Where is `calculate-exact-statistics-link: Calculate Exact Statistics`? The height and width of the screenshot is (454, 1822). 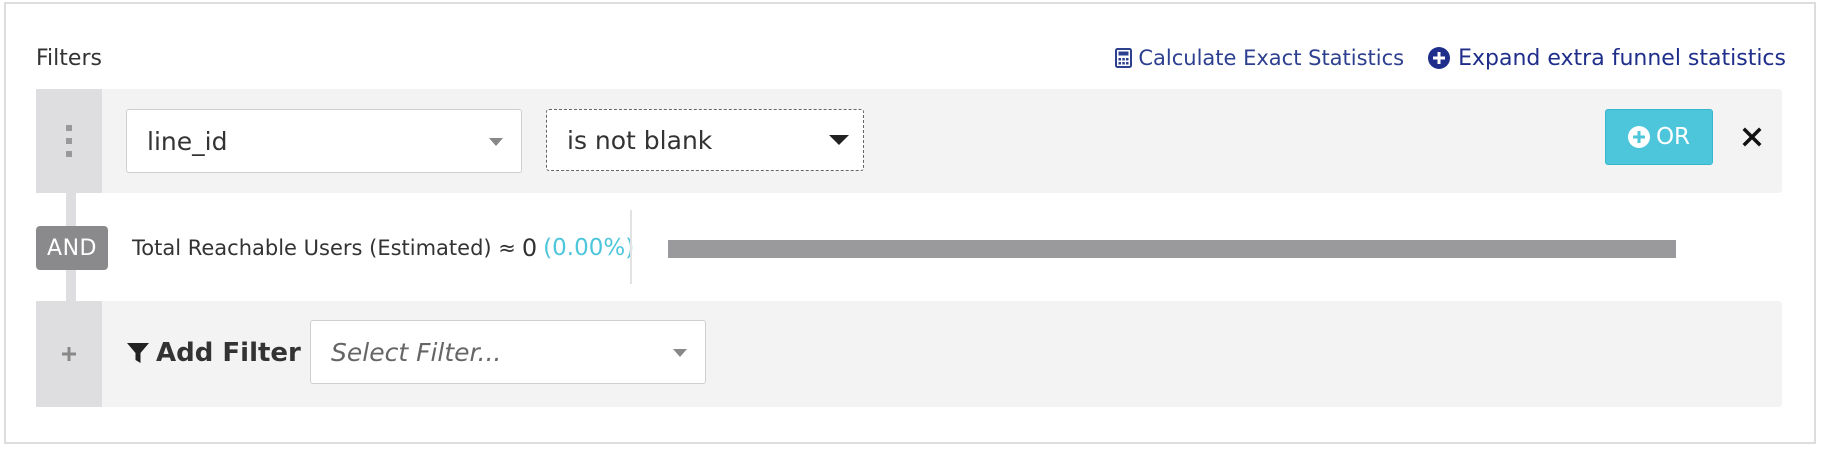
calculate-exact-statistics-link: Calculate Exact Statistics is located at coordinates (1259, 58).